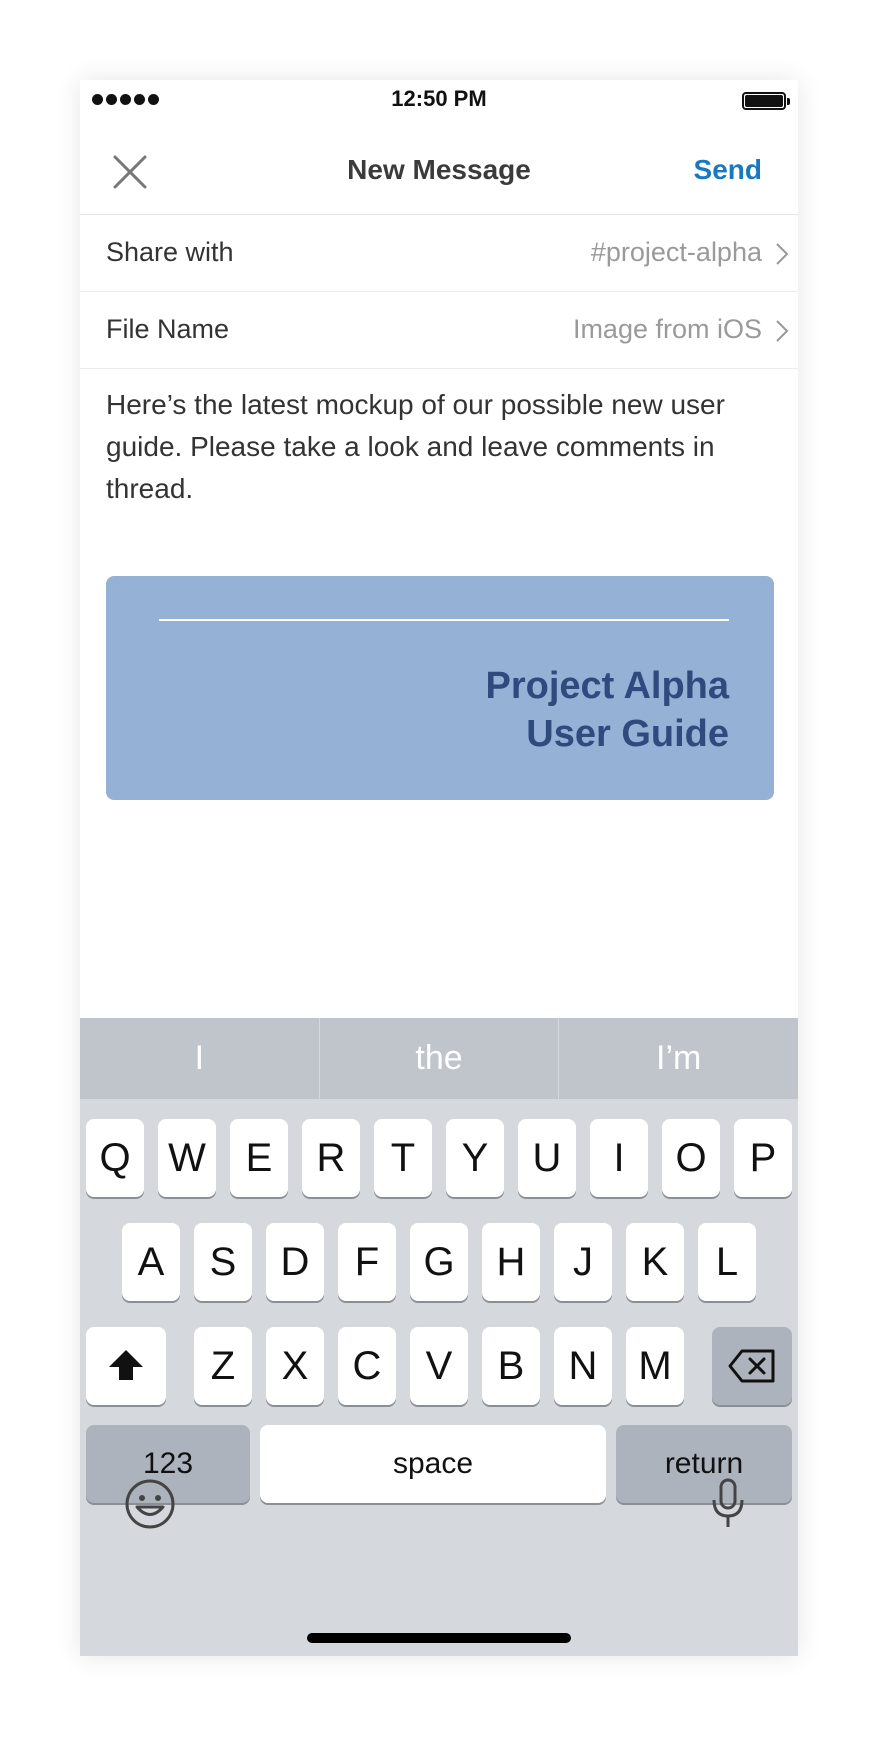 The image size is (880, 1758). I want to click on key-label: B, so click(511, 1366).